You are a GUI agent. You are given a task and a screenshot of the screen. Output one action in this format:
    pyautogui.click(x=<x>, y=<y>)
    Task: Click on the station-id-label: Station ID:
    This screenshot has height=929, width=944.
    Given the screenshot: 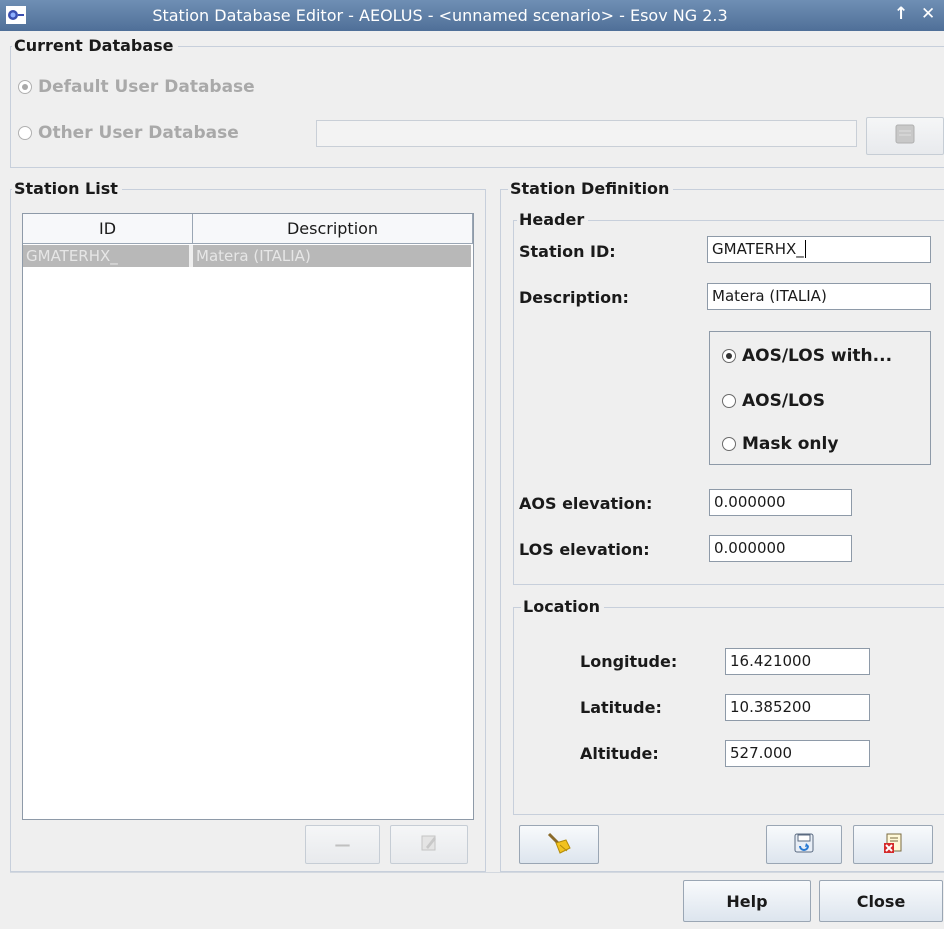 What is the action you would take?
    pyautogui.click(x=567, y=251)
    